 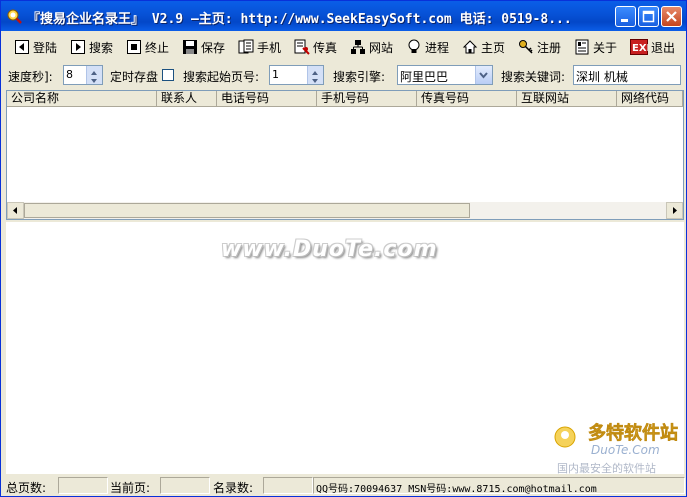 I want to click on grid-header: 公司名称 联系人 电话号码 手机号码 传真号码 互联网站 网络代码, so click(x=345, y=99).